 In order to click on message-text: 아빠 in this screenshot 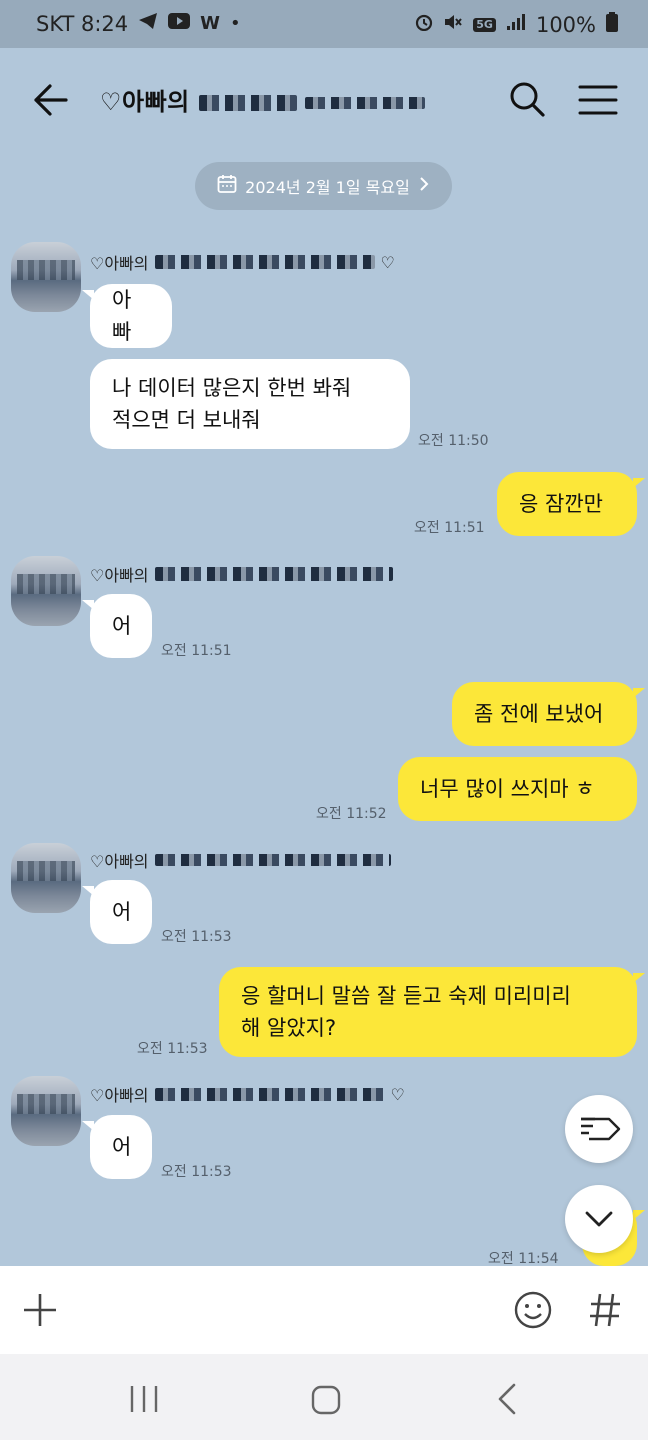, I will do `click(122, 316)`.